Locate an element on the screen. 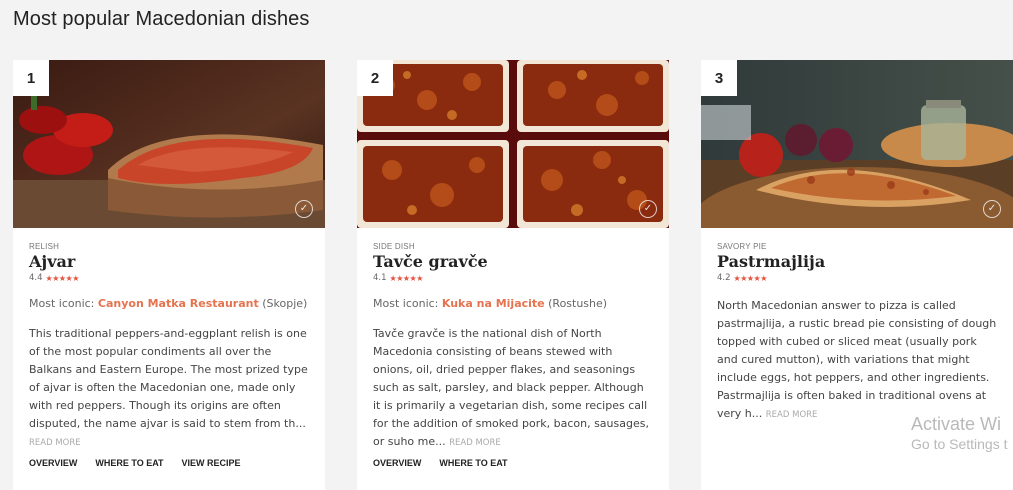 The width and height of the screenshot is (1013, 490). rating-value: 4.1 is located at coordinates (380, 278).